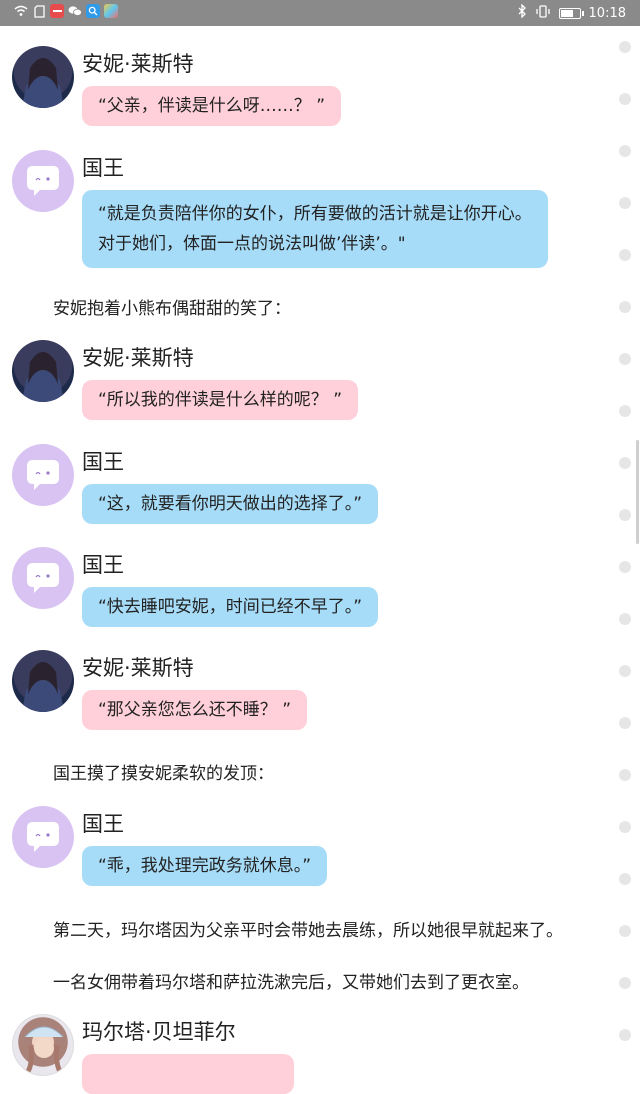  Describe the element at coordinates (320, 13) in the screenshot. I see `status-bar: 10:18` at that location.